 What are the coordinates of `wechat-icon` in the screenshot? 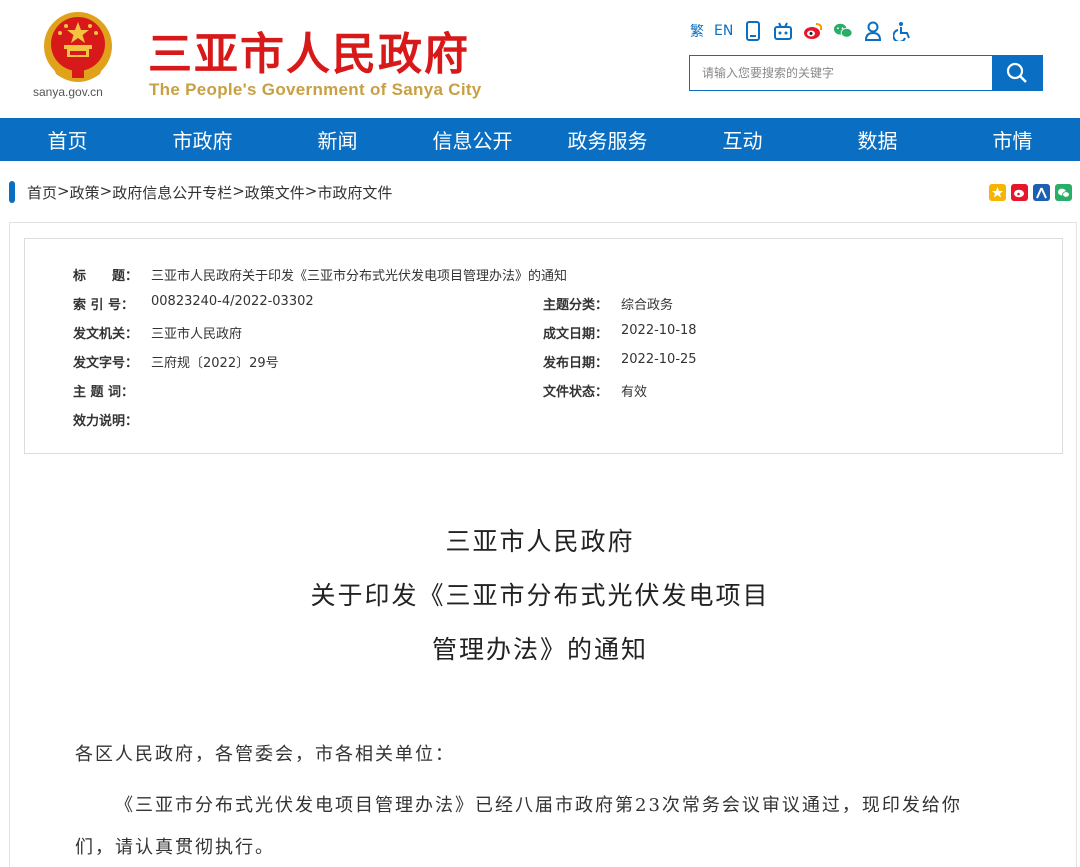 It's located at (843, 31).